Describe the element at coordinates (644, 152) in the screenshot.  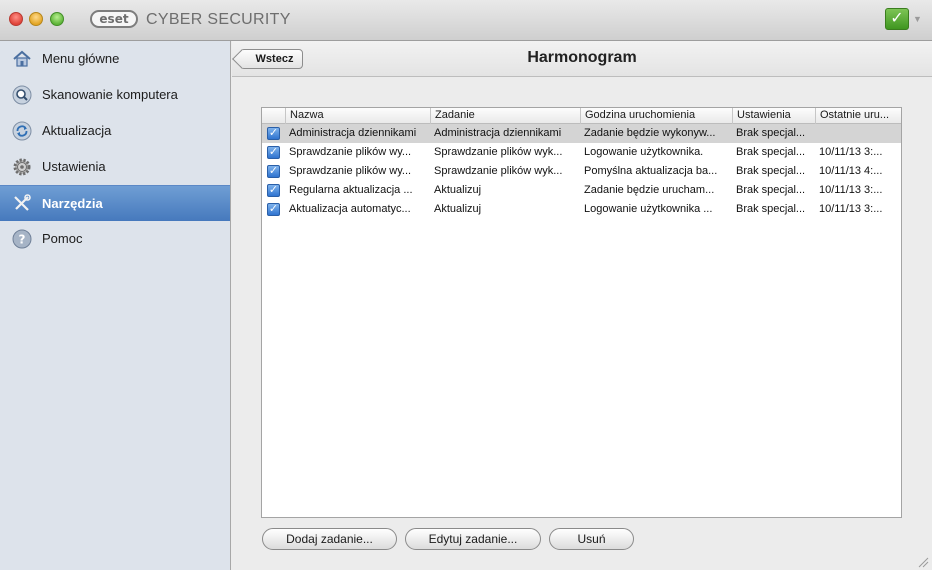
I see `cell-start-time: Logowanie użytkownika.` at that location.